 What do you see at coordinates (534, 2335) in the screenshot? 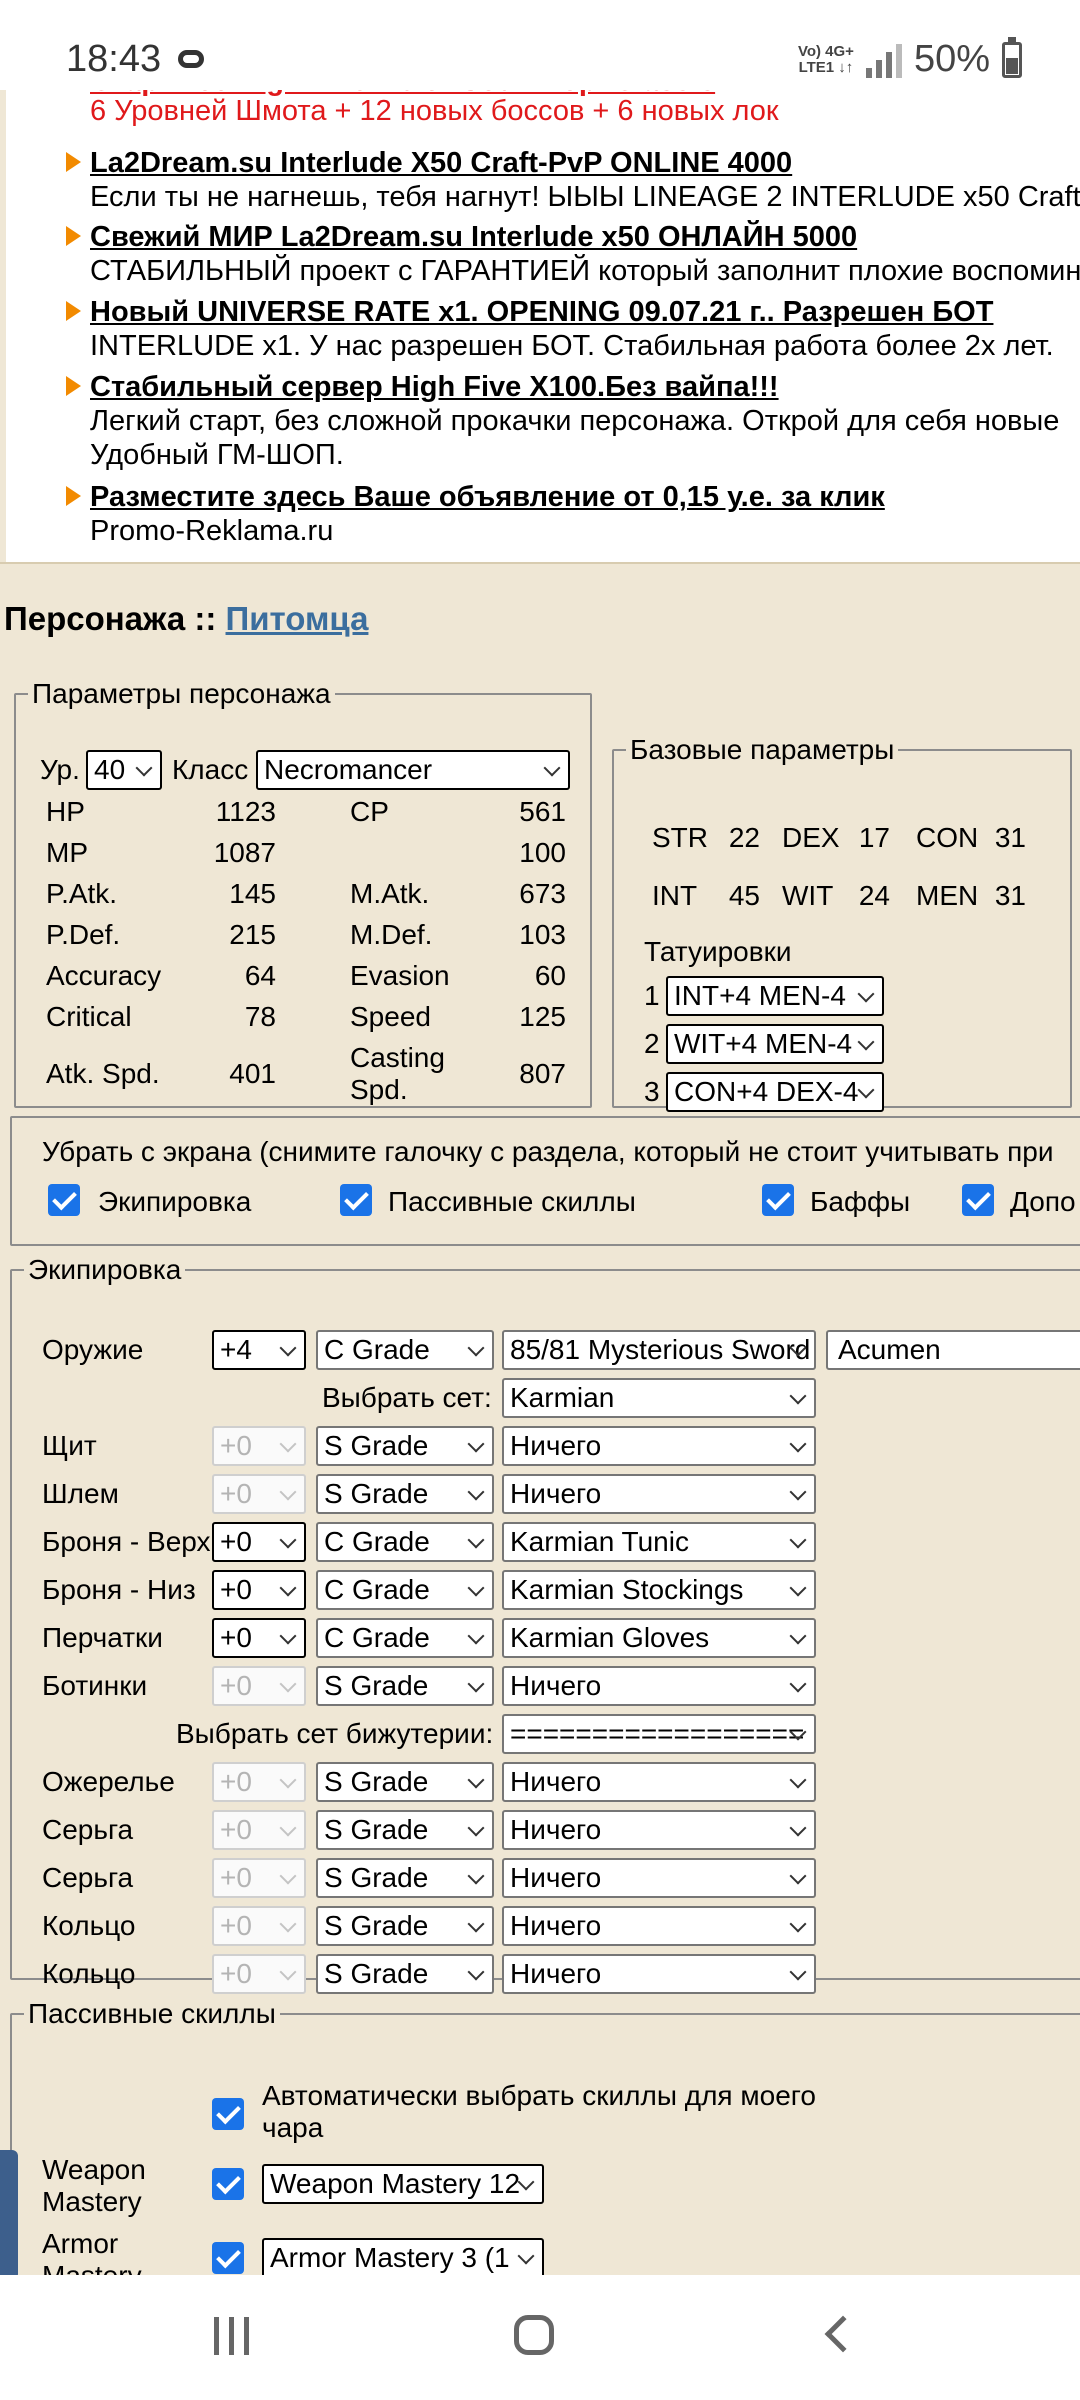
I see `home-icon` at bounding box center [534, 2335].